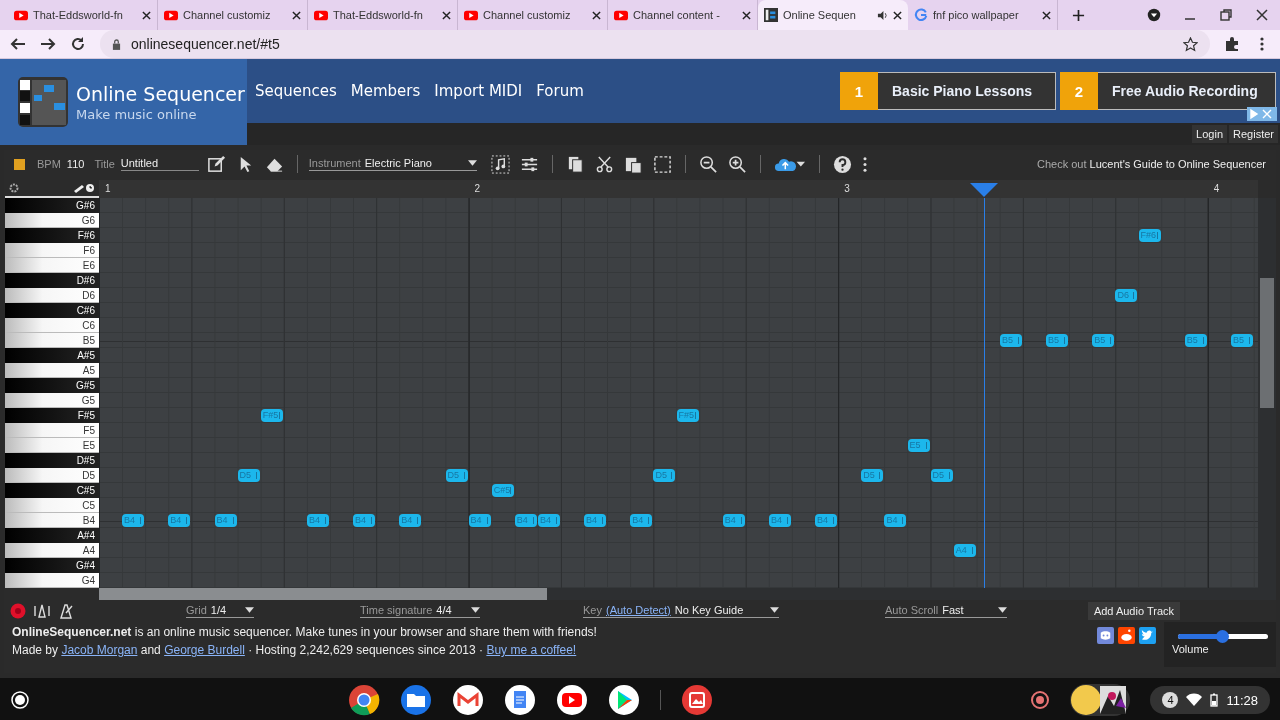  Describe the element at coordinates (52, 565) in the screenshot. I see `piano-key: G#4` at that location.